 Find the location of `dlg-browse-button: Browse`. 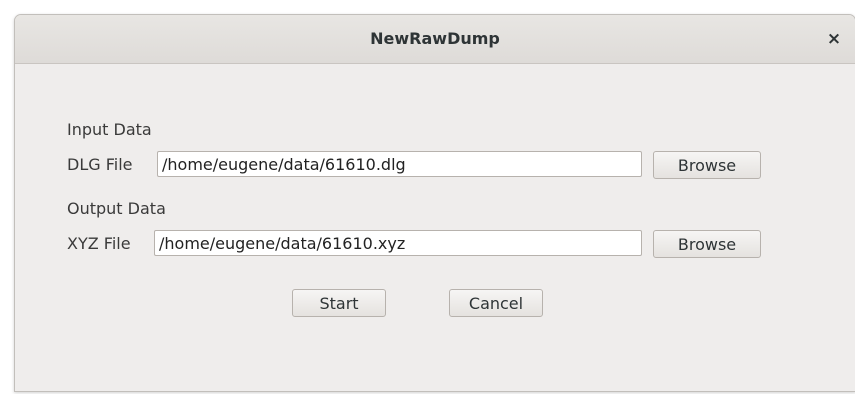

dlg-browse-button: Browse is located at coordinates (707, 165).